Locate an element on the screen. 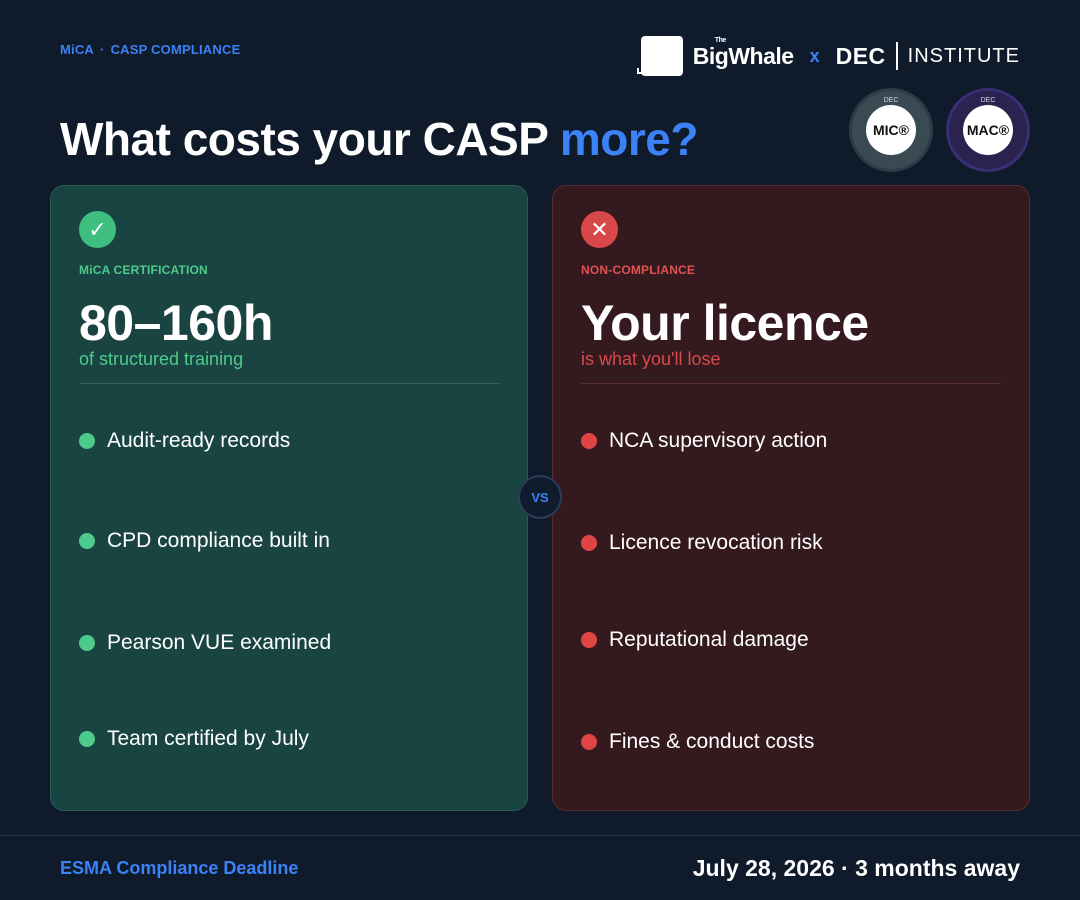  card-subtitle: is what you'll lose is located at coordinates (651, 359).